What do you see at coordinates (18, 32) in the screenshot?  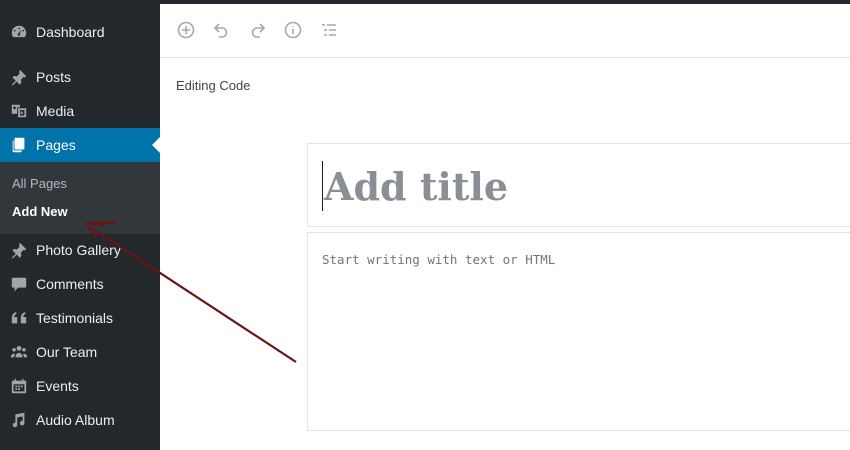 I see `dashboard-icon` at bounding box center [18, 32].